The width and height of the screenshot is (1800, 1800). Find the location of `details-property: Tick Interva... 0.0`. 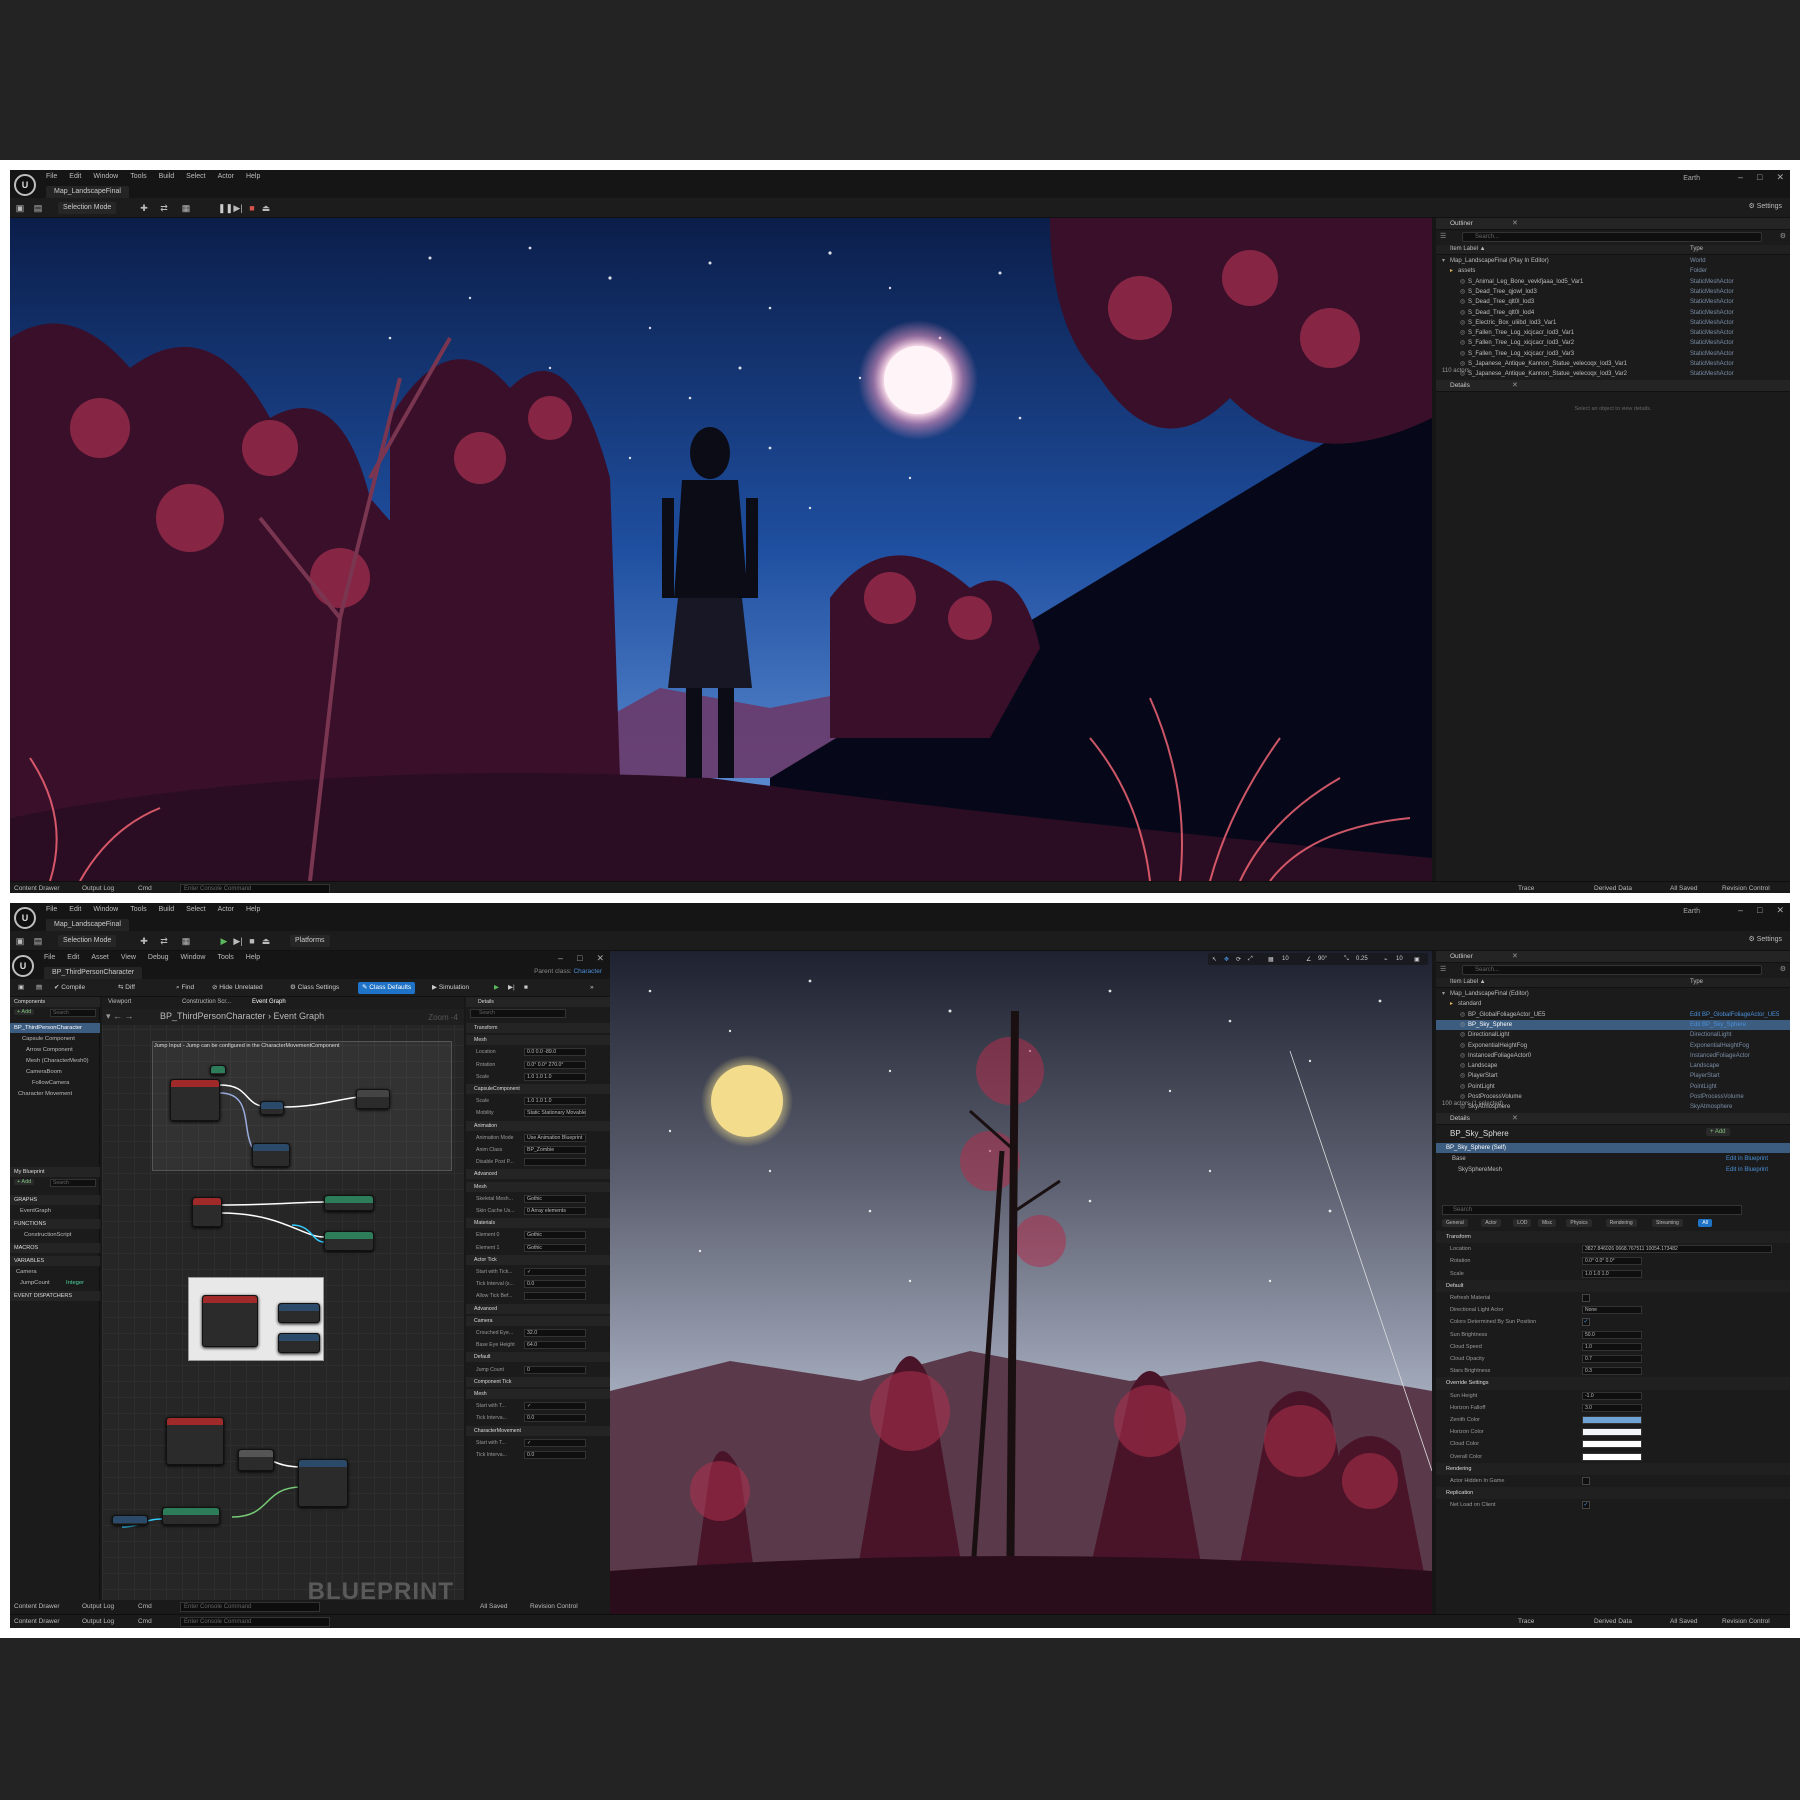

details-property: Tick Interva... 0.0 is located at coordinates (538, 1455).